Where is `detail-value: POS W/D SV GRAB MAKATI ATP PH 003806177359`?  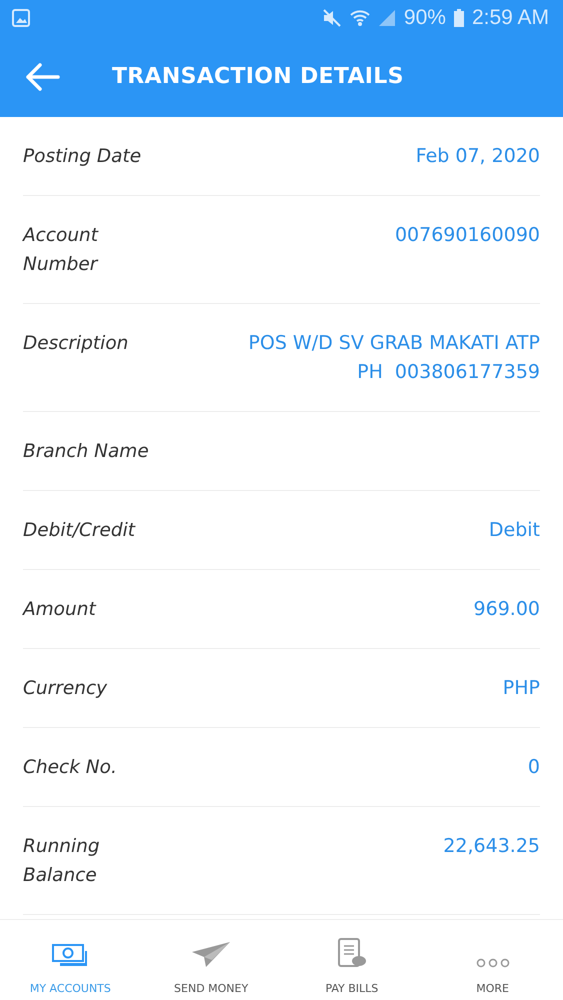 detail-value: POS W/D SV GRAB MAKATI ATP PH 003806177359 is located at coordinates (393, 358).